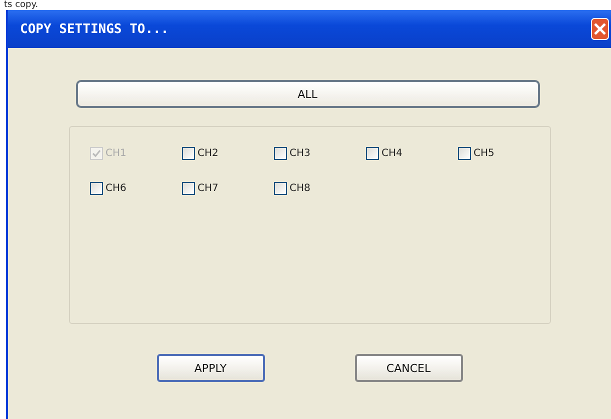  I want to click on all-button: ALL, so click(308, 94).